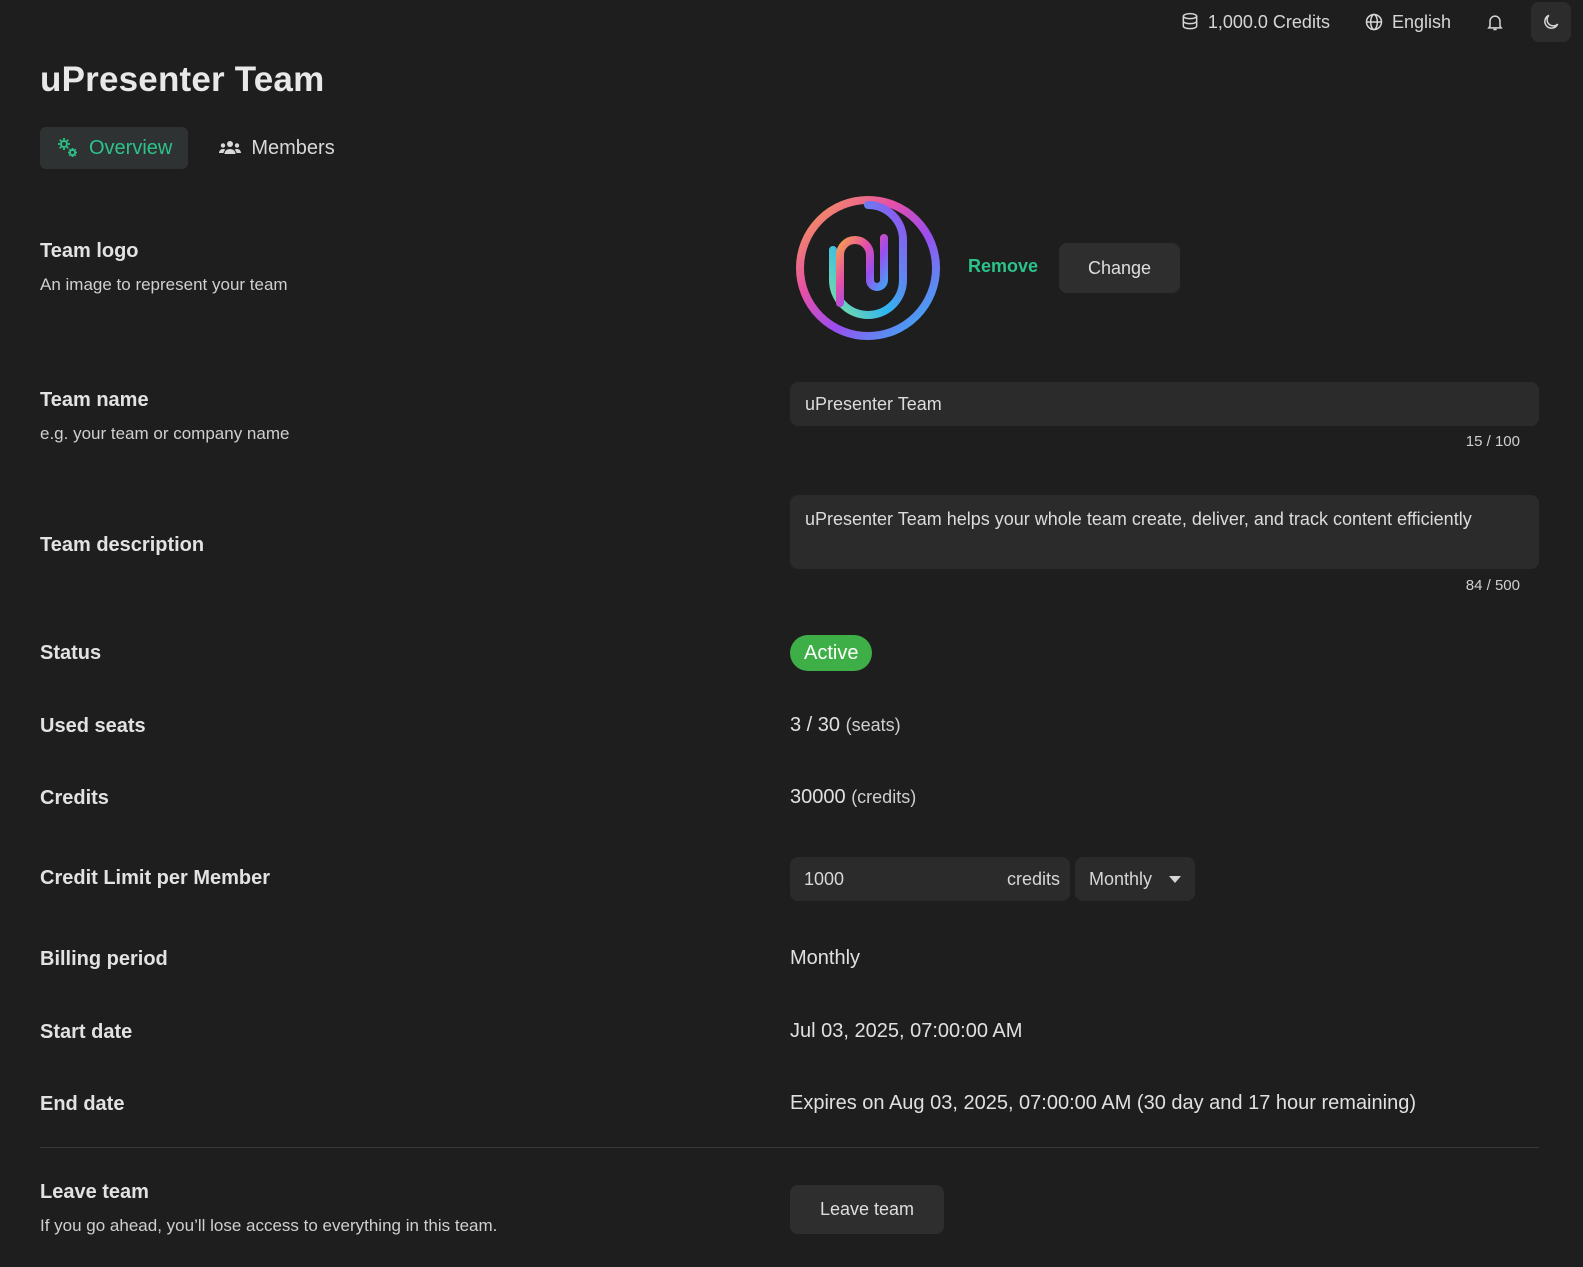  I want to click on credit-limit-value: 1000, so click(824, 878).